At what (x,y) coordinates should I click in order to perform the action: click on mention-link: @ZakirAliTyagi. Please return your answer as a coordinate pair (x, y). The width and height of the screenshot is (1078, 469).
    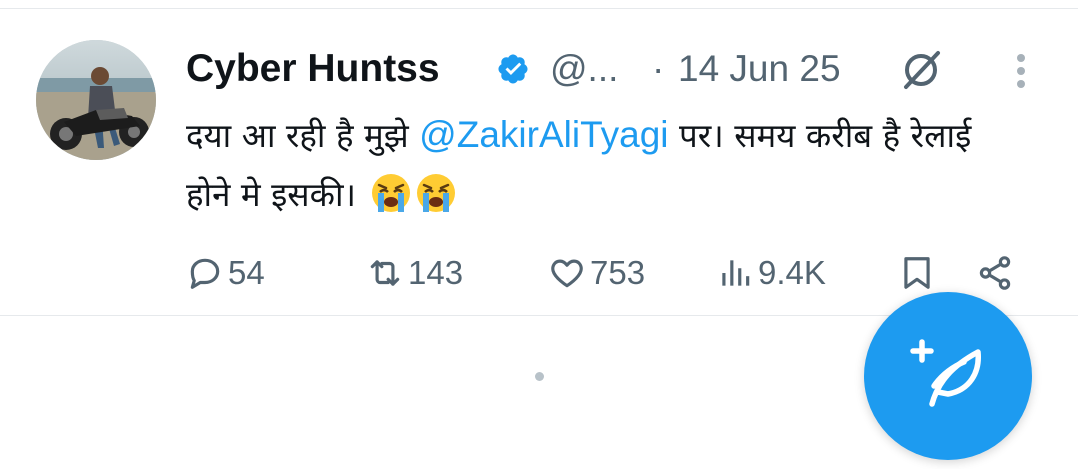
    Looking at the image, I should click on (543, 134).